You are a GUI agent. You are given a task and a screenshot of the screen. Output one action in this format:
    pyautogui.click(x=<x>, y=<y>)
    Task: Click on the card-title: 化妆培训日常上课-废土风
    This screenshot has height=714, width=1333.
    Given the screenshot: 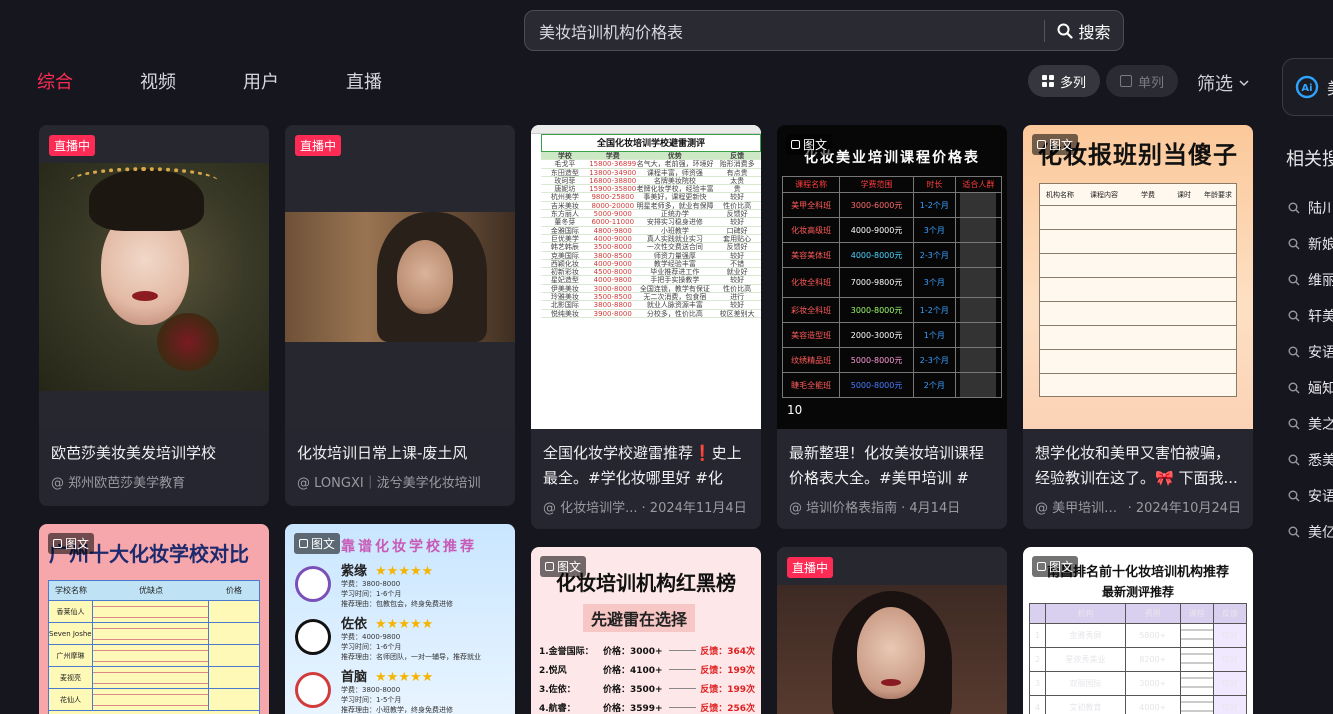 What is the action you would take?
    pyautogui.click(x=382, y=453)
    